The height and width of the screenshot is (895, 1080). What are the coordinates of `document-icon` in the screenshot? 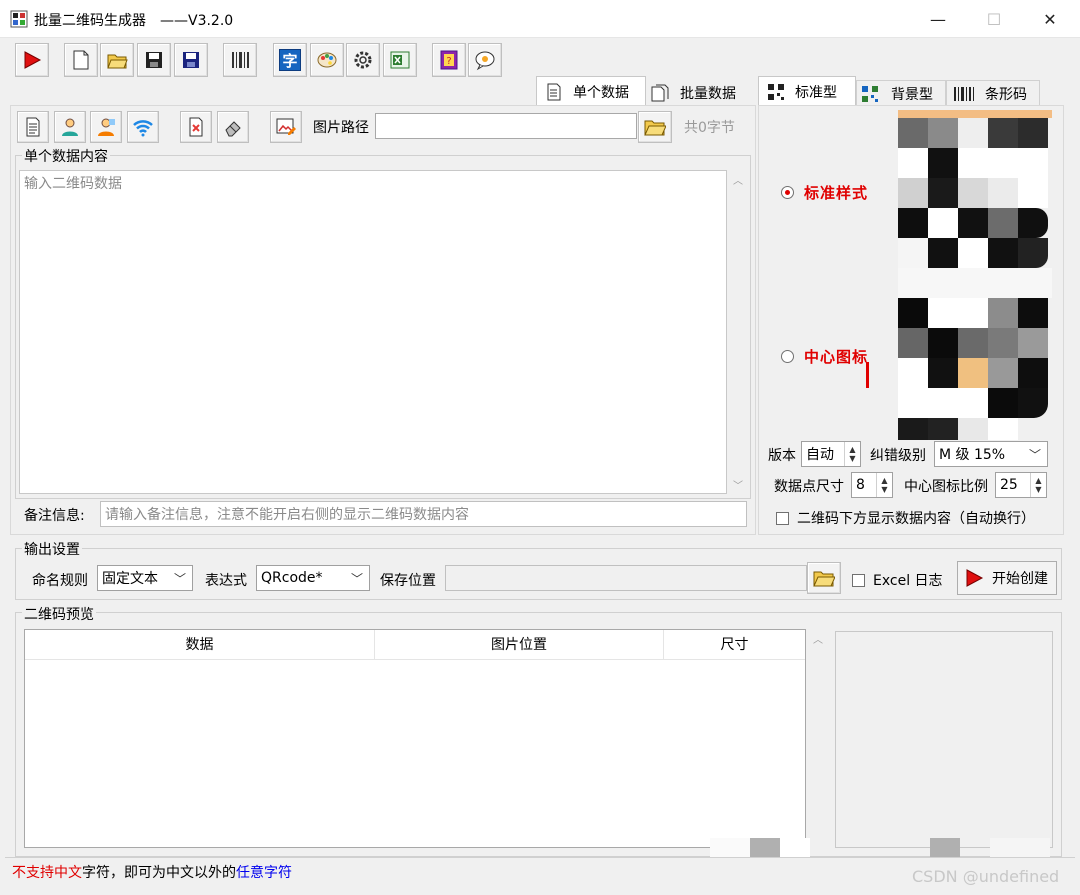 It's located at (554, 91).